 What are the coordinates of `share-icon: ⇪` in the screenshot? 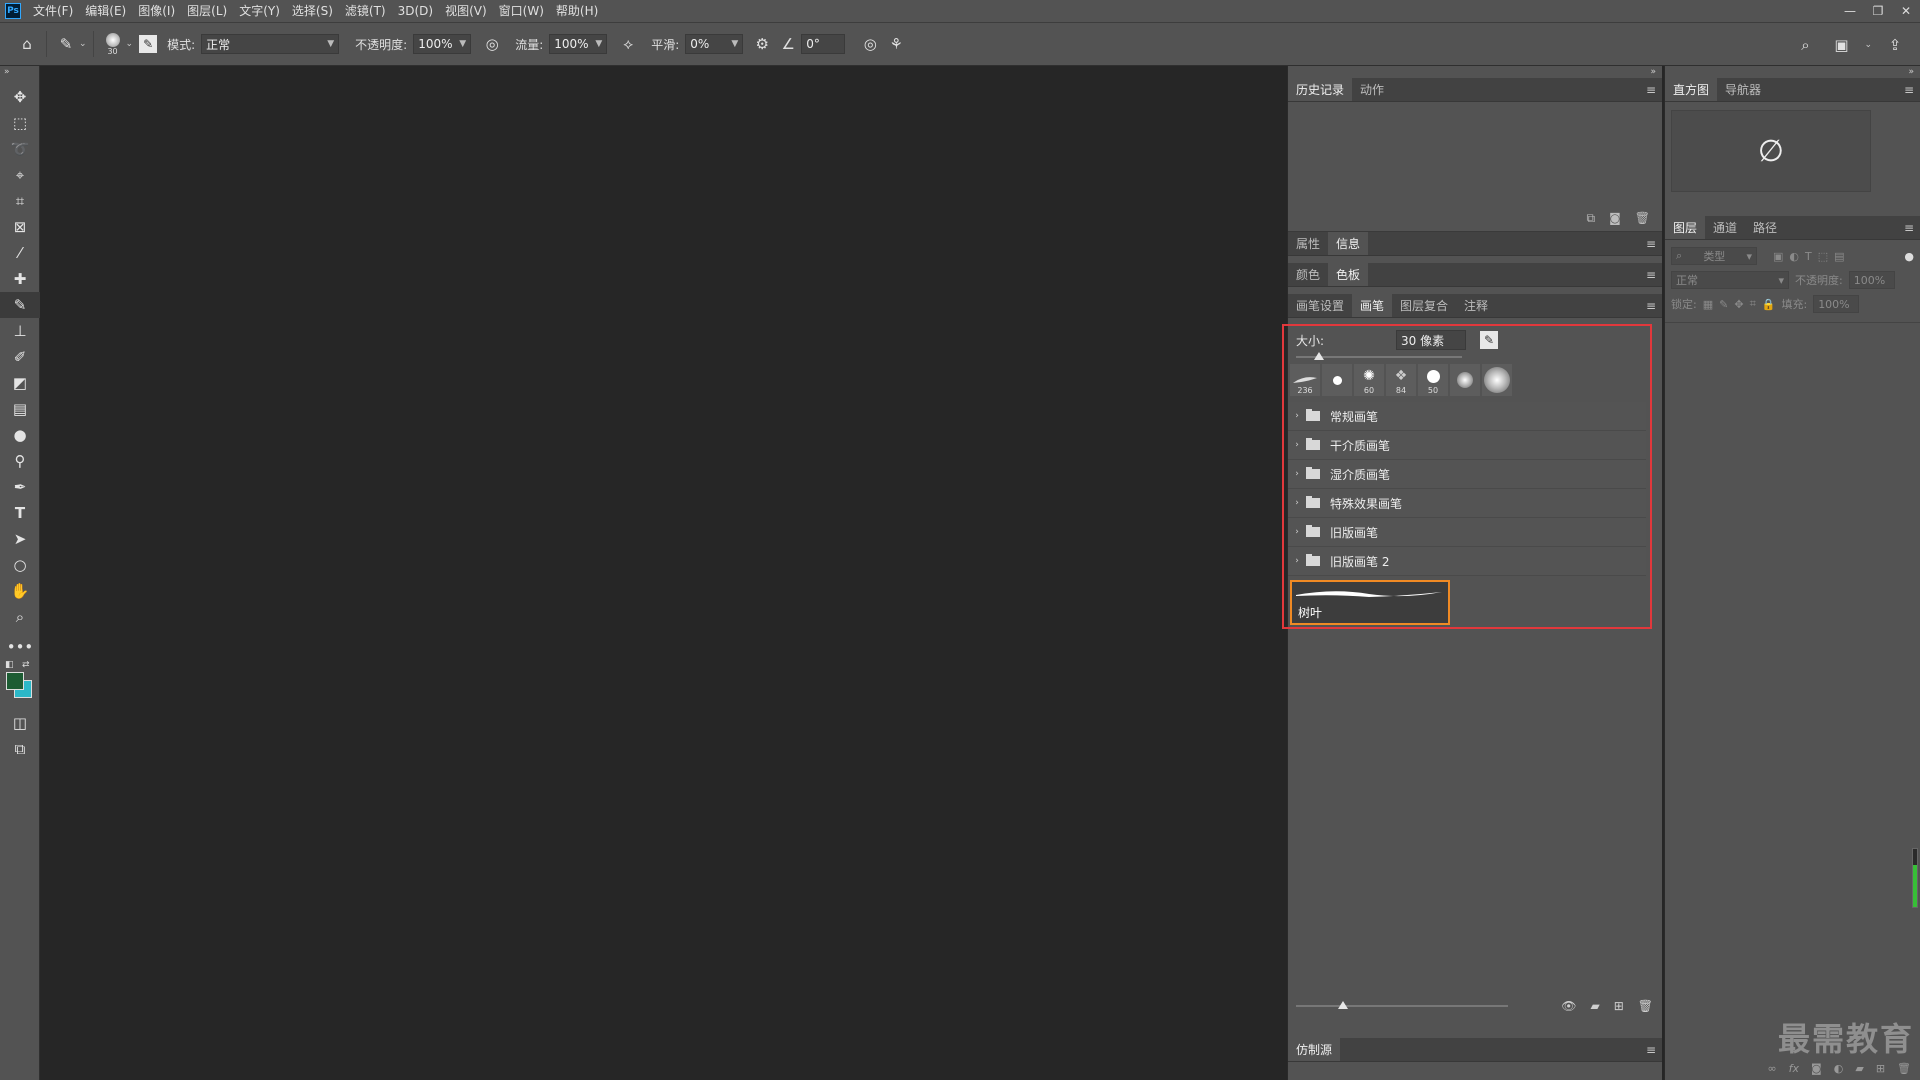 It's located at (1895, 45).